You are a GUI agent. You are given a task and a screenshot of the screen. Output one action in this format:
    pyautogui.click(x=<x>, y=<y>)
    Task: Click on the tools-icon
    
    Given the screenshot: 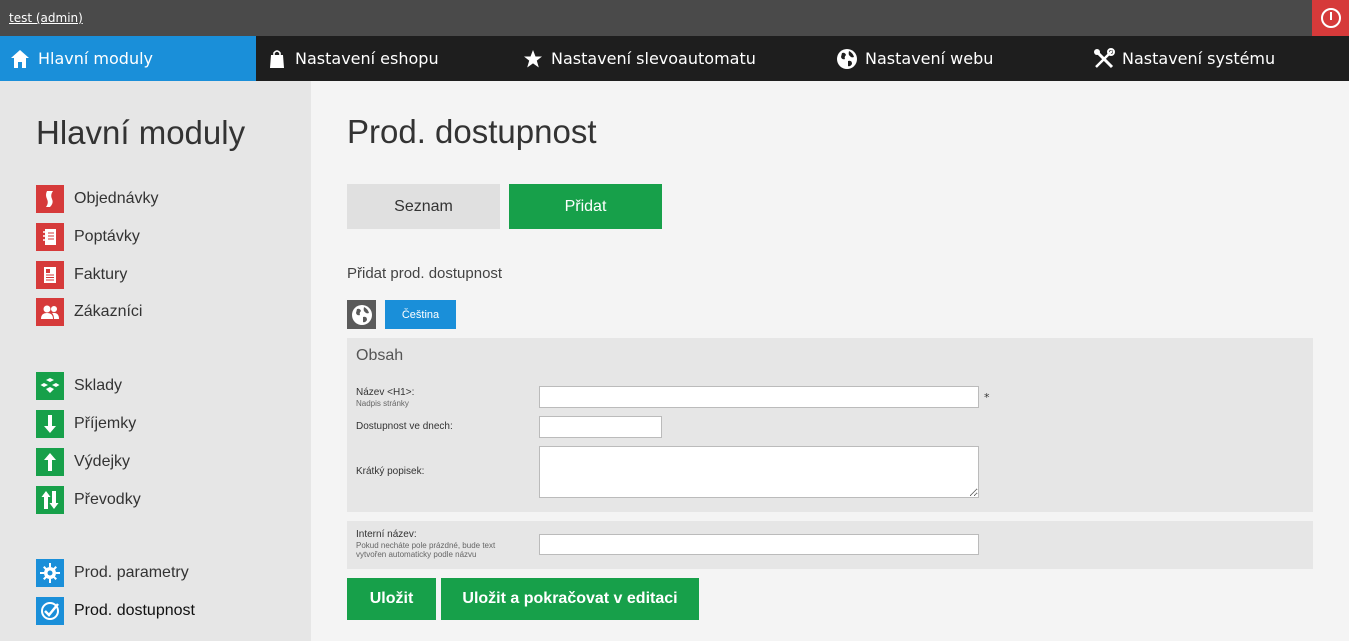 What is the action you would take?
    pyautogui.click(x=1104, y=58)
    